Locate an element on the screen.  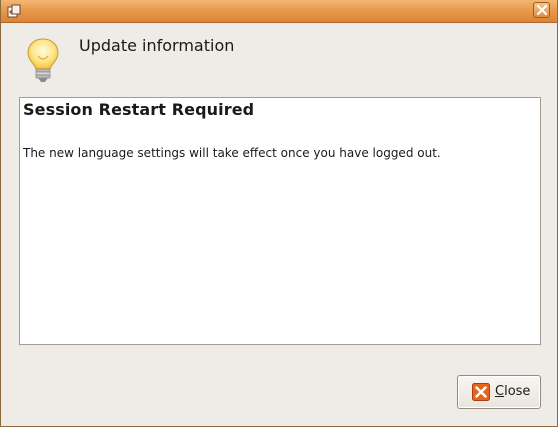
close-x-icon is located at coordinates (481, 392).